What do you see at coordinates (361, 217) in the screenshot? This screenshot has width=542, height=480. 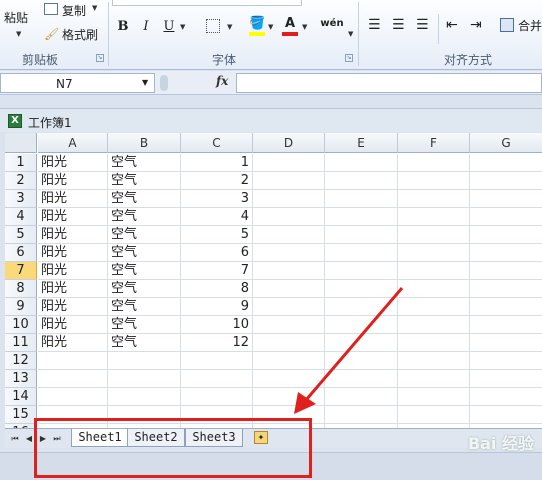 I see `cell-e4` at bounding box center [361, 217].